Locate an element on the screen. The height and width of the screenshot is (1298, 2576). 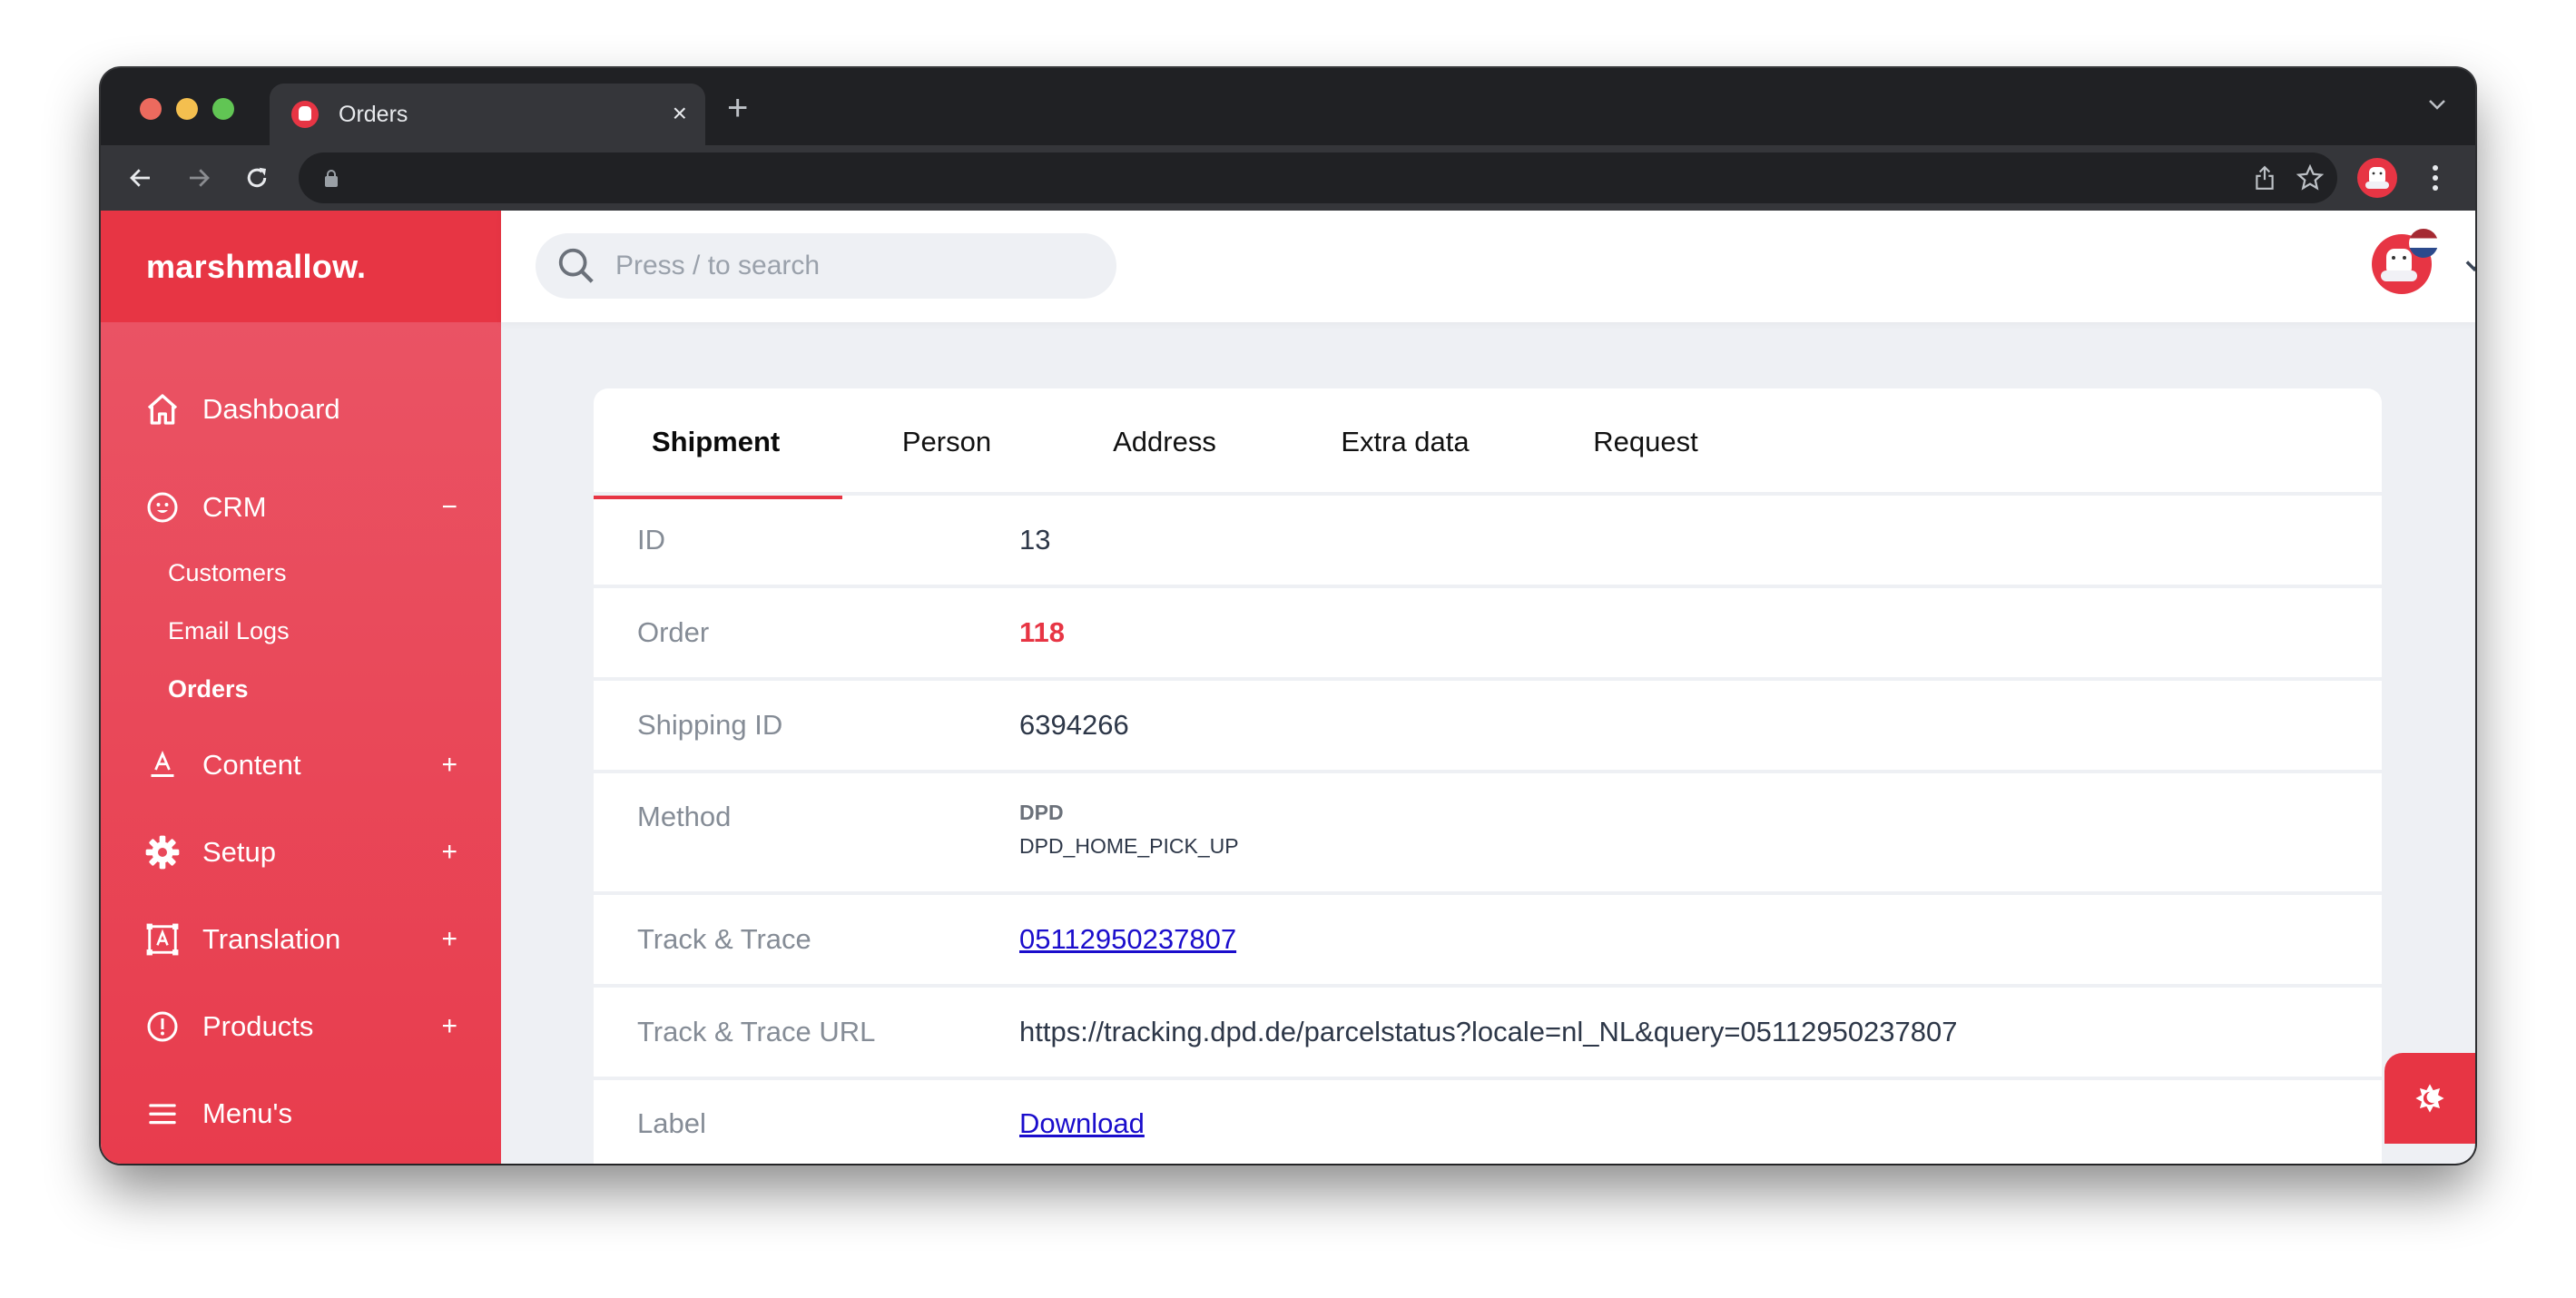
detail-row-method: Method DPD DPD_HOME_PICK_UP is located at coordinates (1488, 834).